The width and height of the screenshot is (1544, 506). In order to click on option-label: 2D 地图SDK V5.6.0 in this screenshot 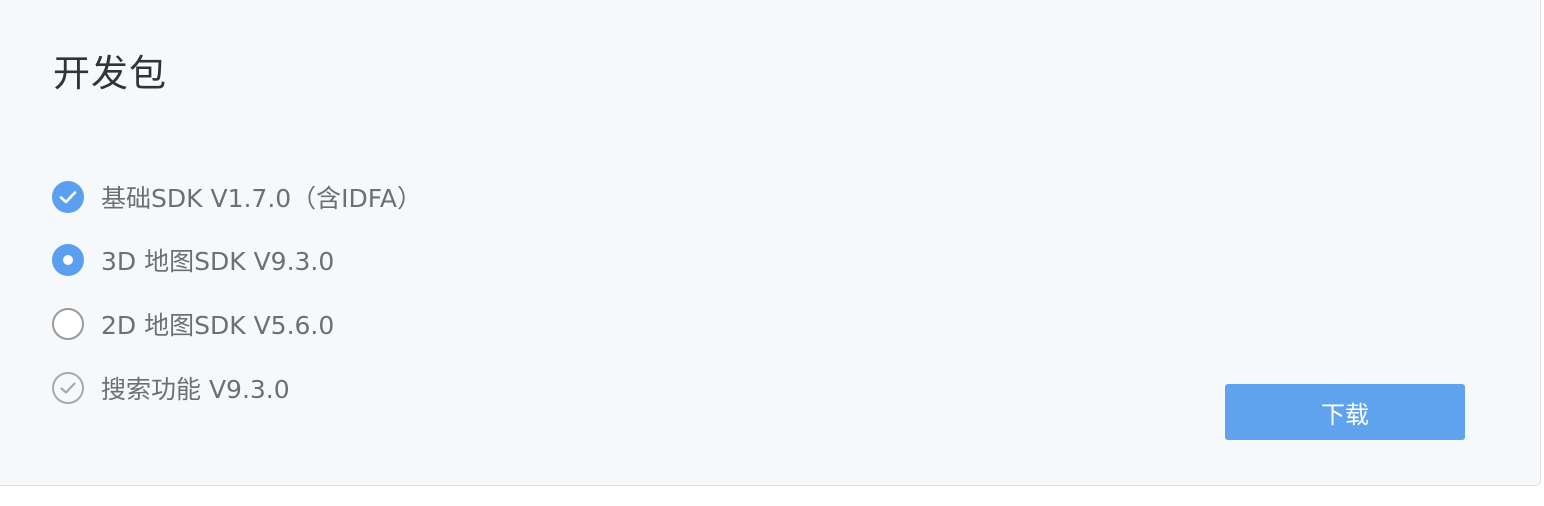, I will do `click(218, 325)`.